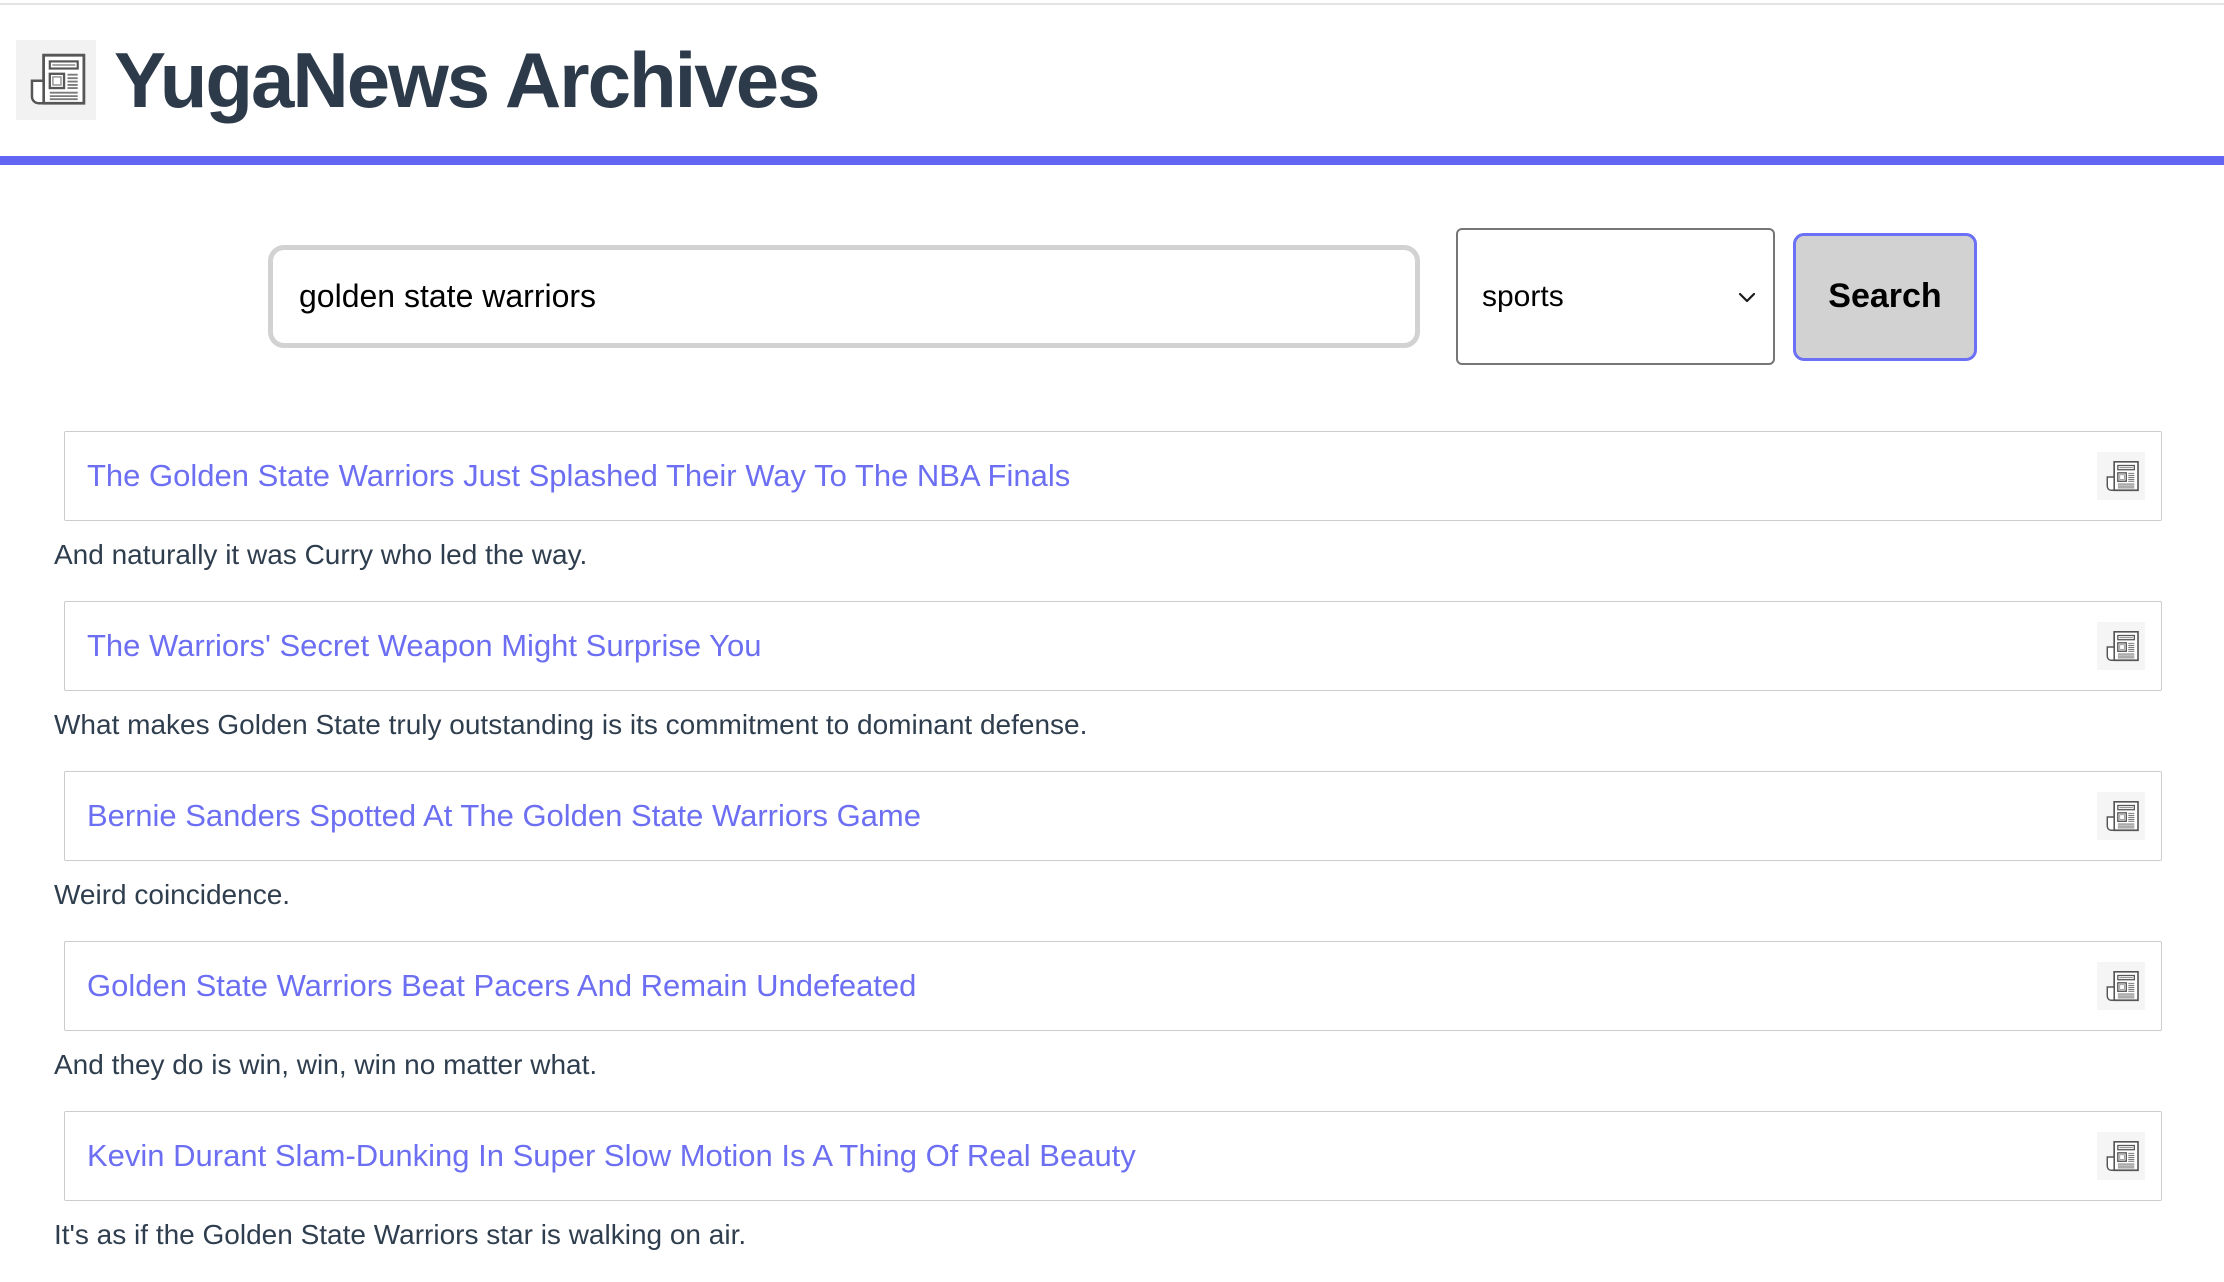 The height and width of the screenshot is (1282, 2224). I want to click on page-title: YugaNews Archives, so click(467, 80).